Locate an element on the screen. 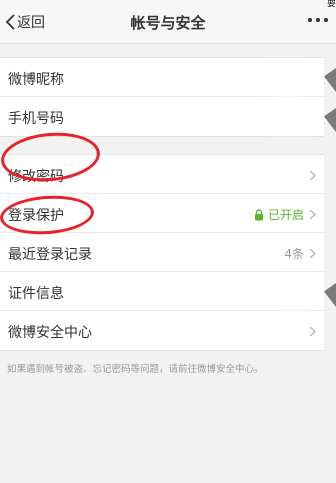 The image size is (336, 483). row-label: 手机号码 is located at coordinates (36, 119).